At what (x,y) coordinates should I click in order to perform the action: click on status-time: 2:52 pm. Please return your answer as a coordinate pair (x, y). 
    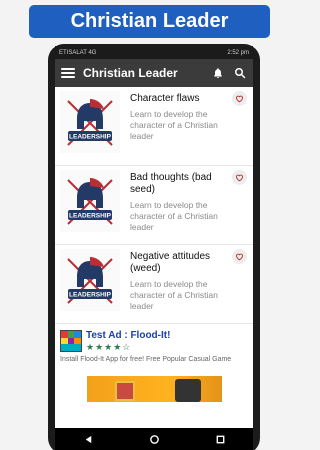
    Looking at the image, I should click on (238, 52).